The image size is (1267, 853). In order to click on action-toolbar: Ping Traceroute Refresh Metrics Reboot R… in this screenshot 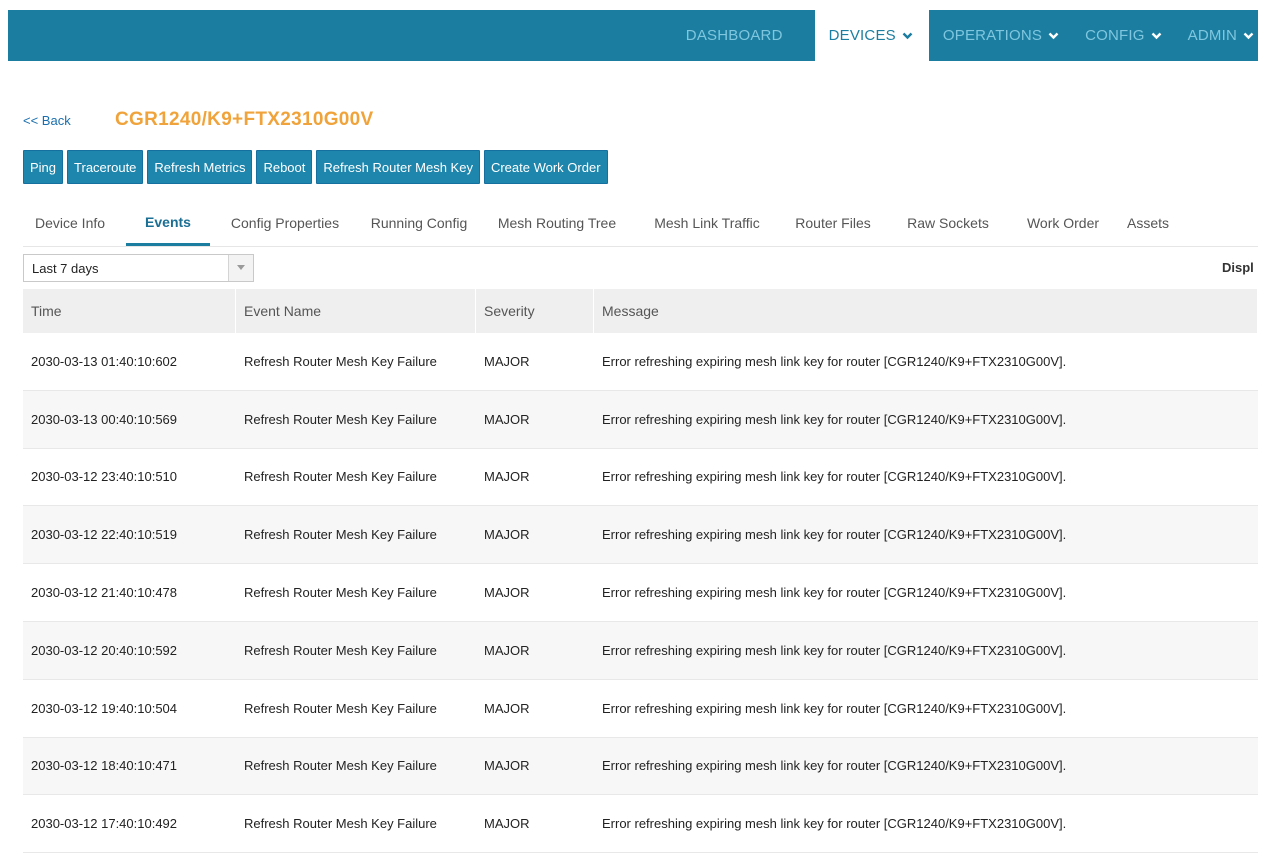, I will do `click(315, 167)`.